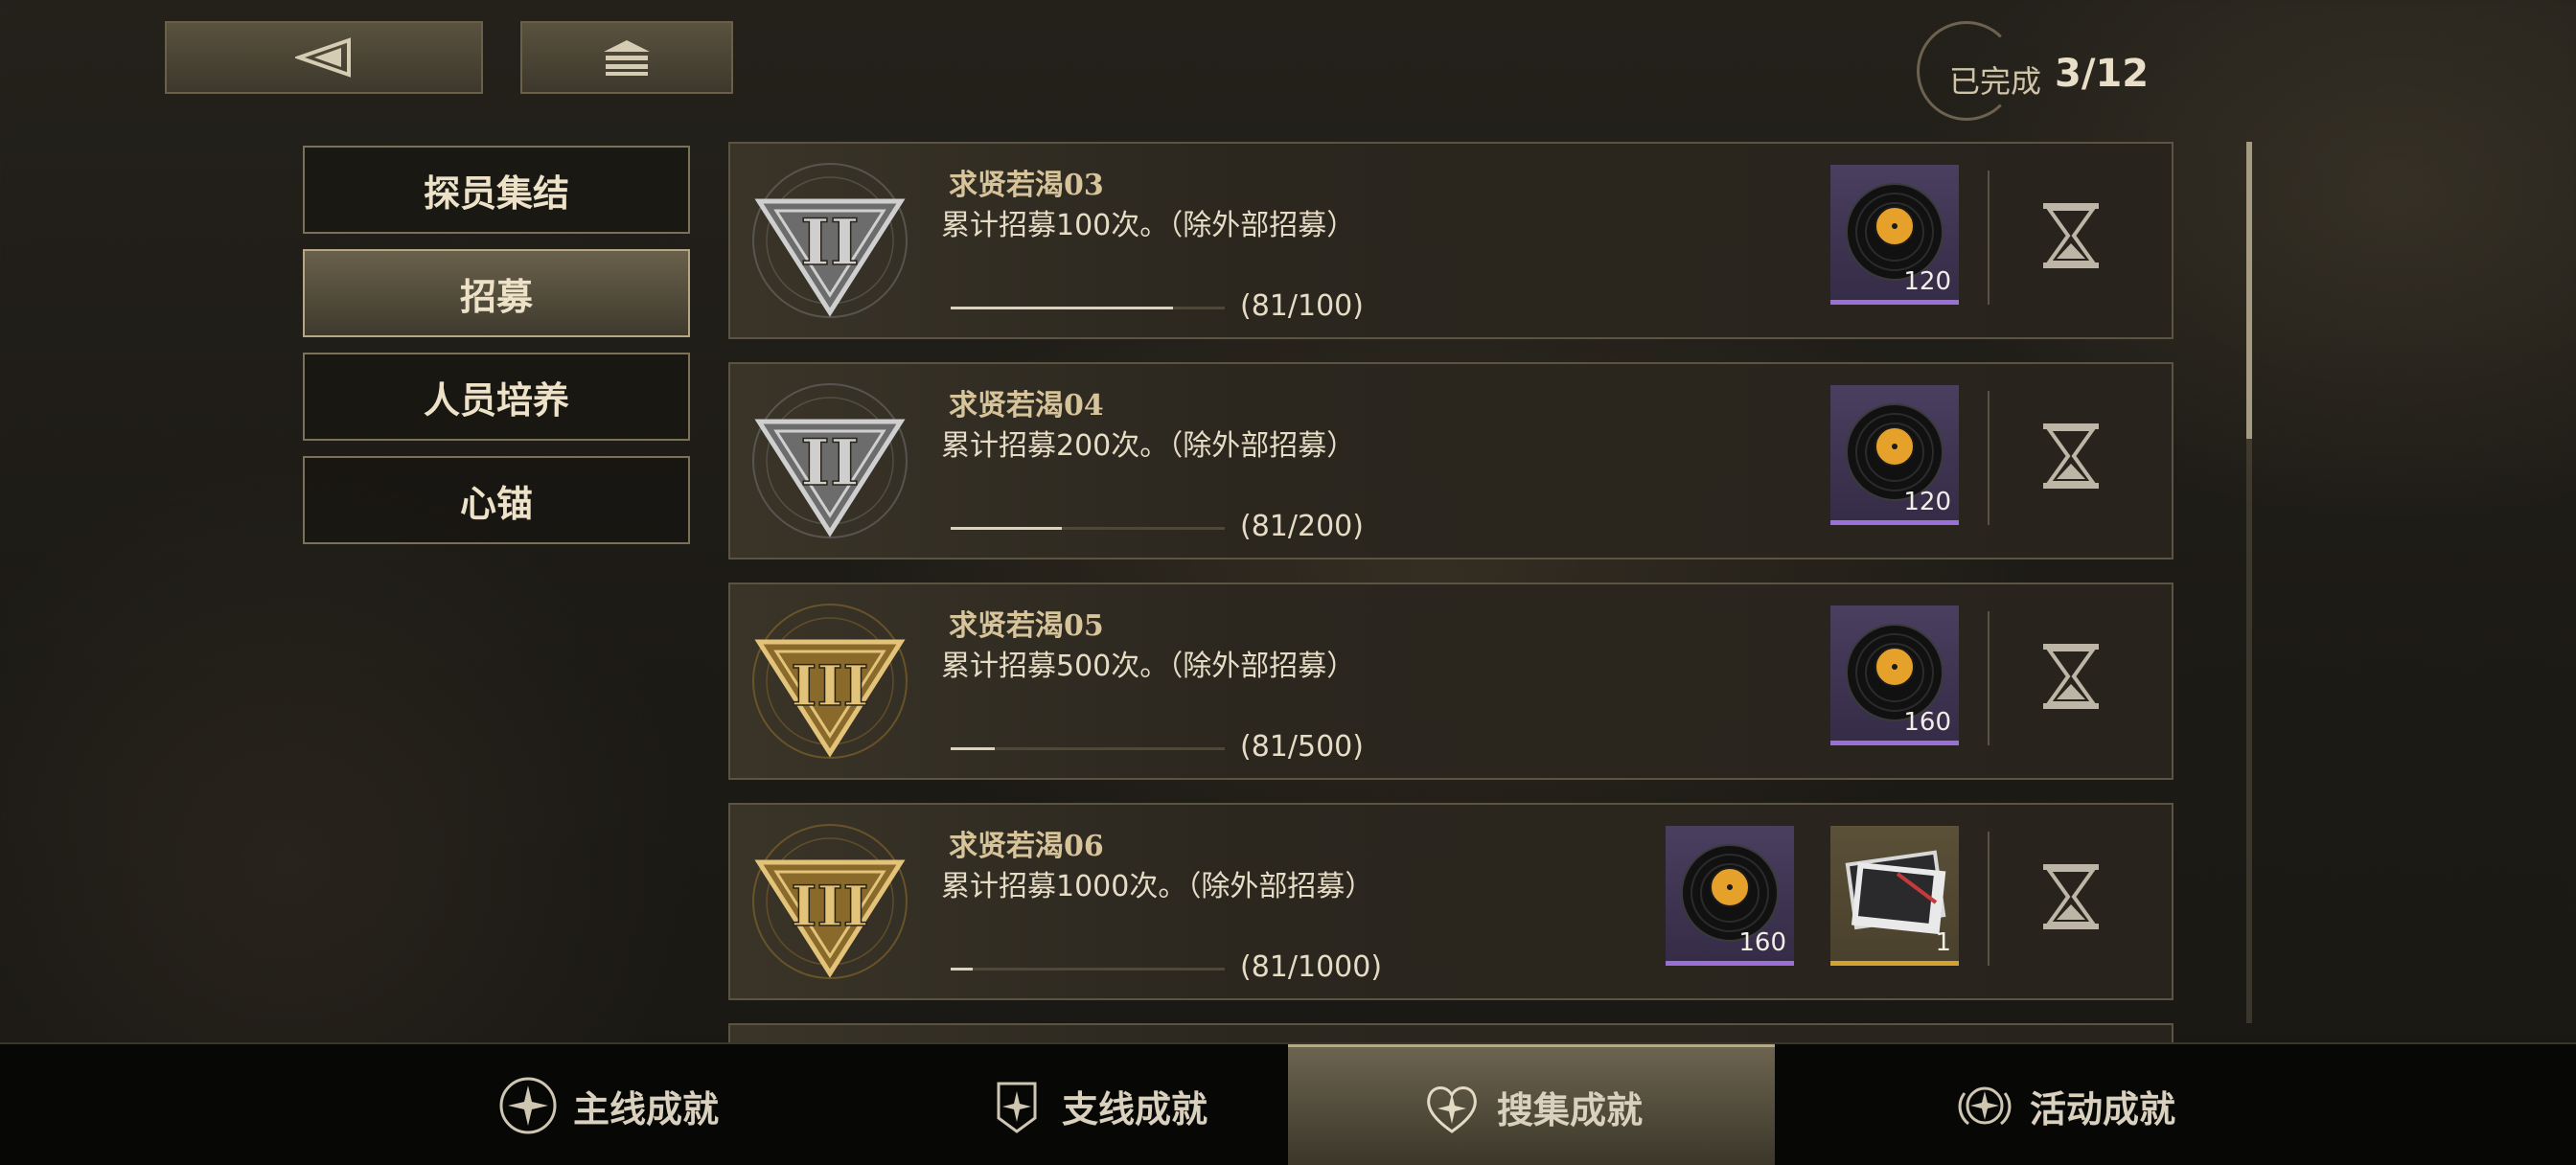 The image size is (2576, 1165). What do you see at coordinates (1943, 943) in the screenshot?
I see `reward-qty: 1` at bounding box center [1943, 943].